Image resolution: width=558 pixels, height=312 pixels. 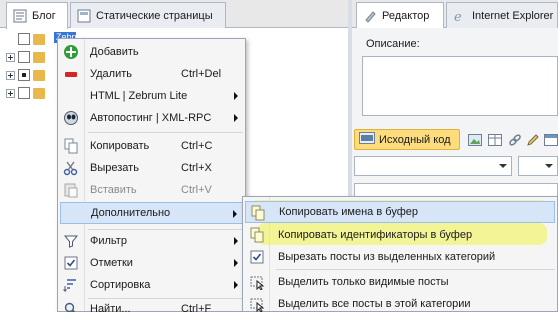 I want to click on menu-item-delete: Удалить Ctrl+Del, so click(x=152, y=74).